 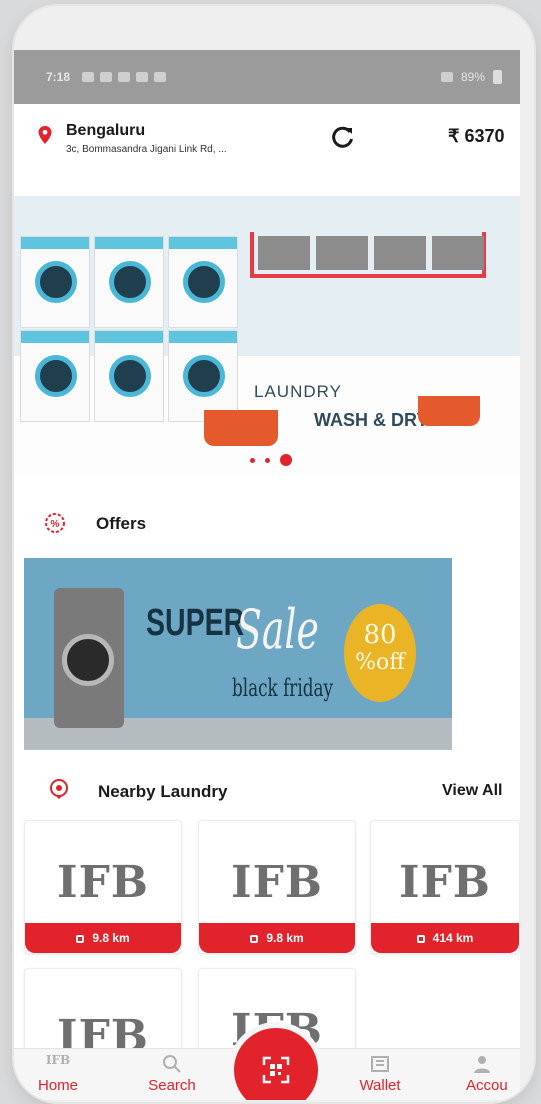 I want to click on discount-off-label: %off, so click(x=380, y=662).